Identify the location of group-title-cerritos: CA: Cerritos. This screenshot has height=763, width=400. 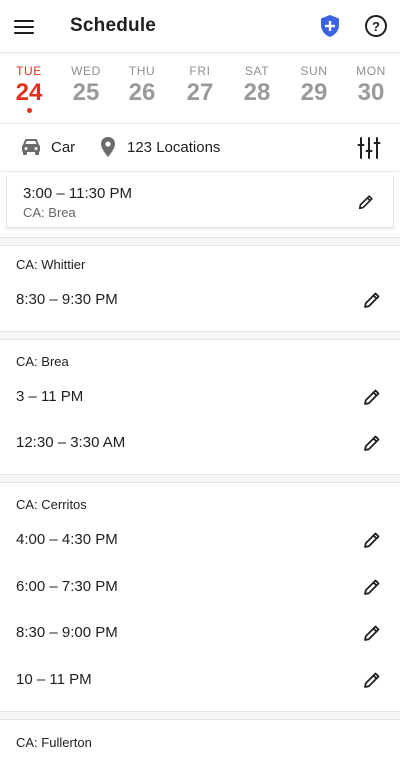
(51, 504).